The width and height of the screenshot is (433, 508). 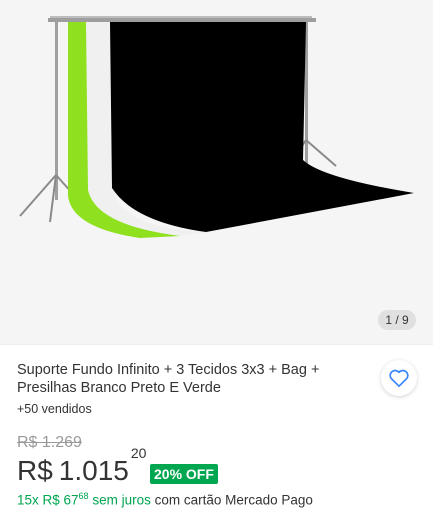 What do you see at coordinates (231, 500) in the screenshot?
I see `installment-payment-method: com cartão Mercado Pago` at bounding box center [231, 500].